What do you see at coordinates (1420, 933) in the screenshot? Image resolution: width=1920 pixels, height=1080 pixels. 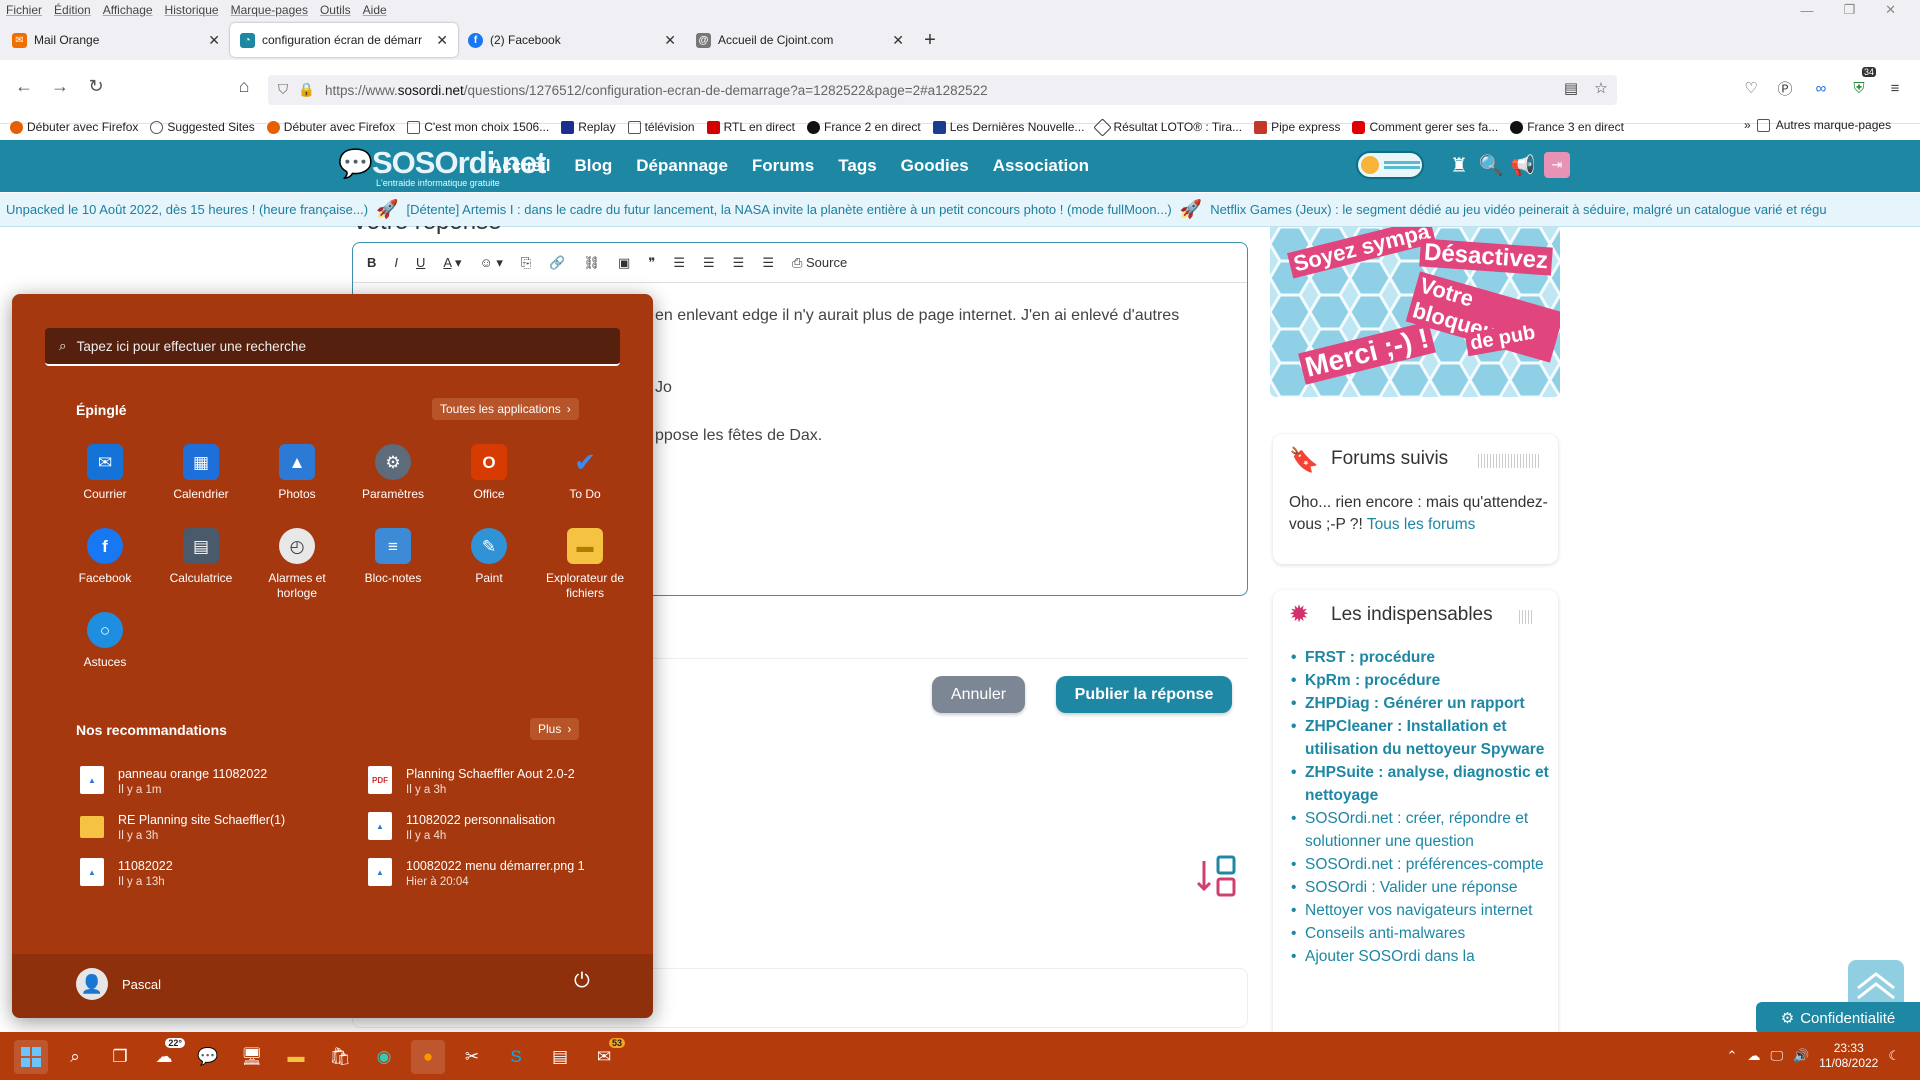 I see `essentials-link: Conseils anti-malwares` at bounding box center [1420, 933].